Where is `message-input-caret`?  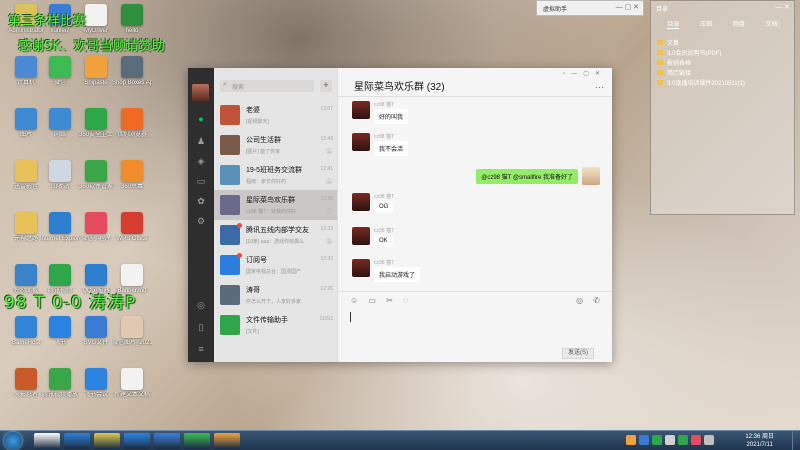
message-input-caret is located at coordinates (350, 317).